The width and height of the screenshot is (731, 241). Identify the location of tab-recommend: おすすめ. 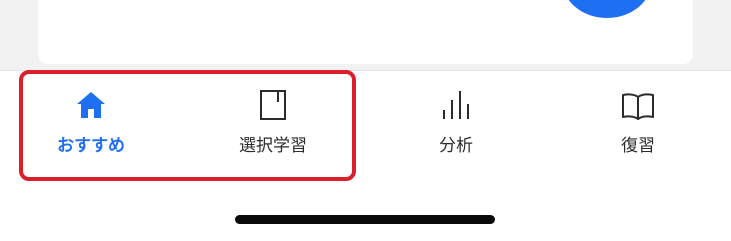
(91, 126).